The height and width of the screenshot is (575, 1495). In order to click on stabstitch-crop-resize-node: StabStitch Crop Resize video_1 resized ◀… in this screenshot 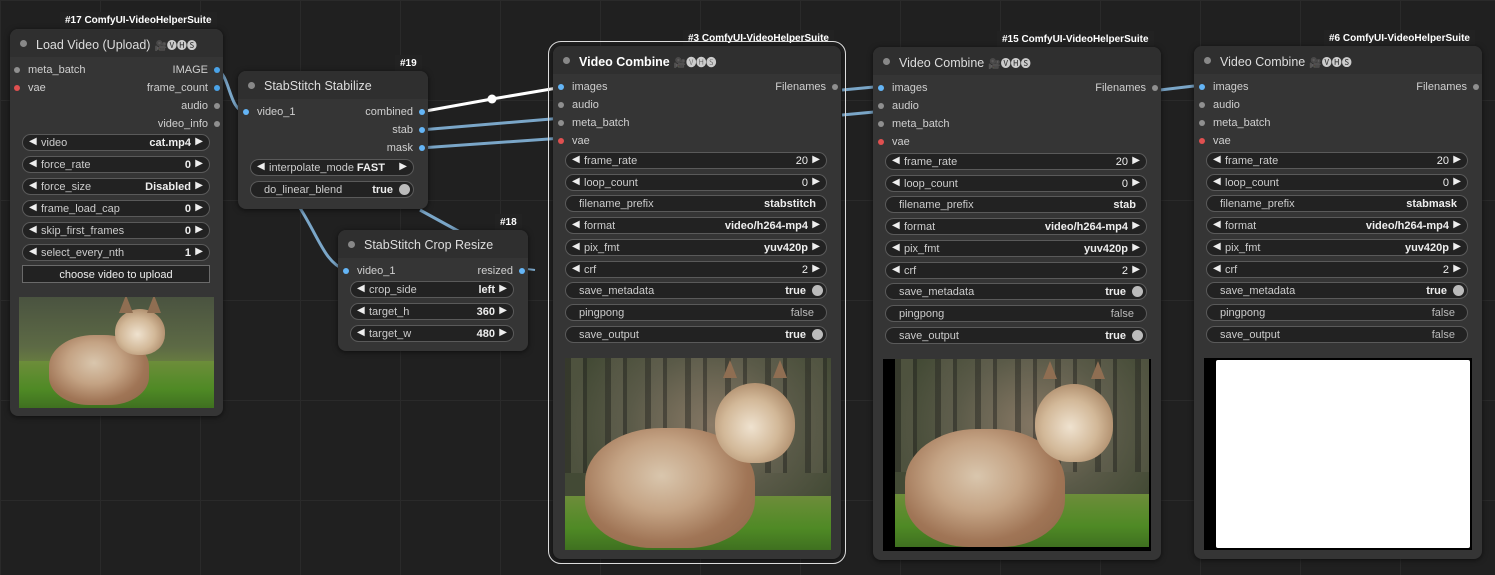, I will do `click(433, 290)`.